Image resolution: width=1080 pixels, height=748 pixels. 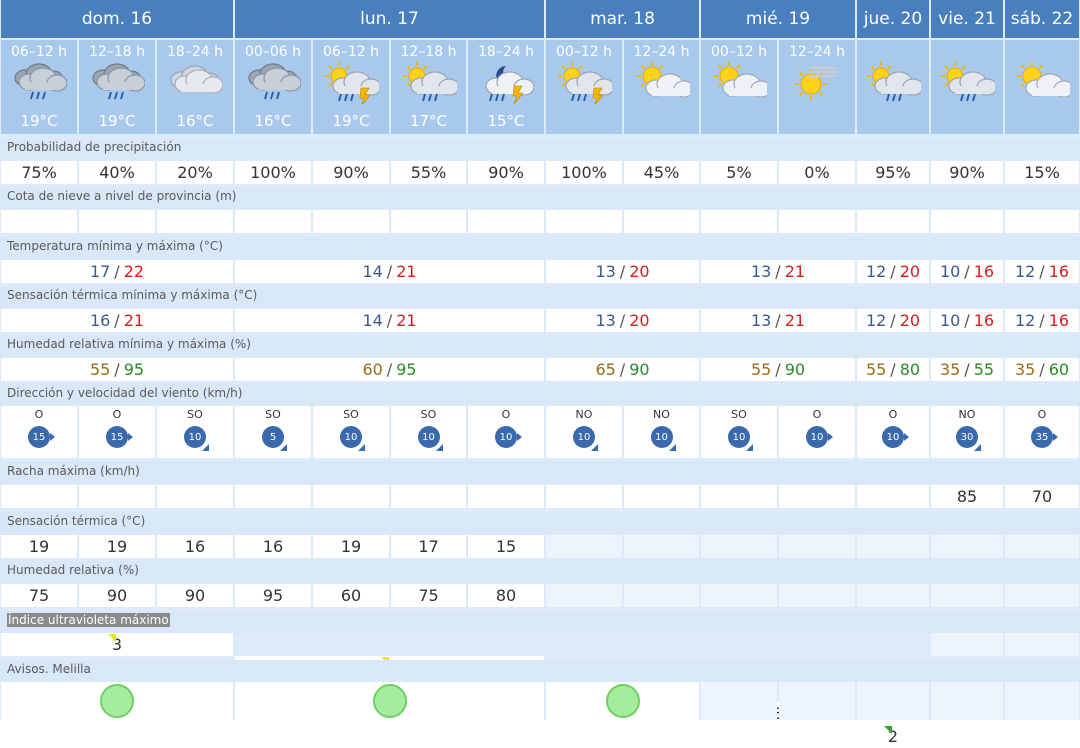 I want to click on period-temperature: 19°C, so click(x=351, y=121).